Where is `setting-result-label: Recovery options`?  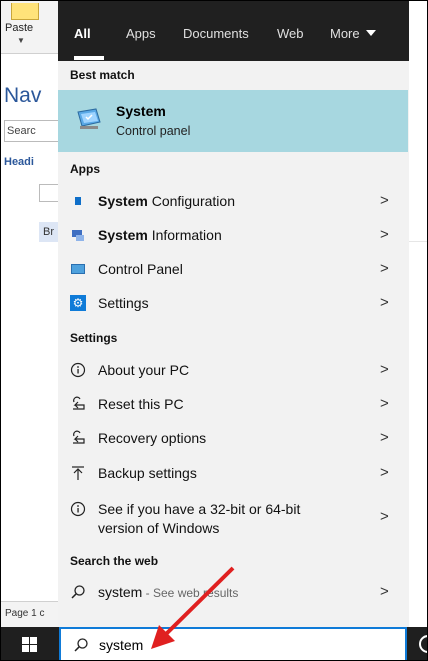 setting-result-label: Recovery options is located at coordinates (152, 438).